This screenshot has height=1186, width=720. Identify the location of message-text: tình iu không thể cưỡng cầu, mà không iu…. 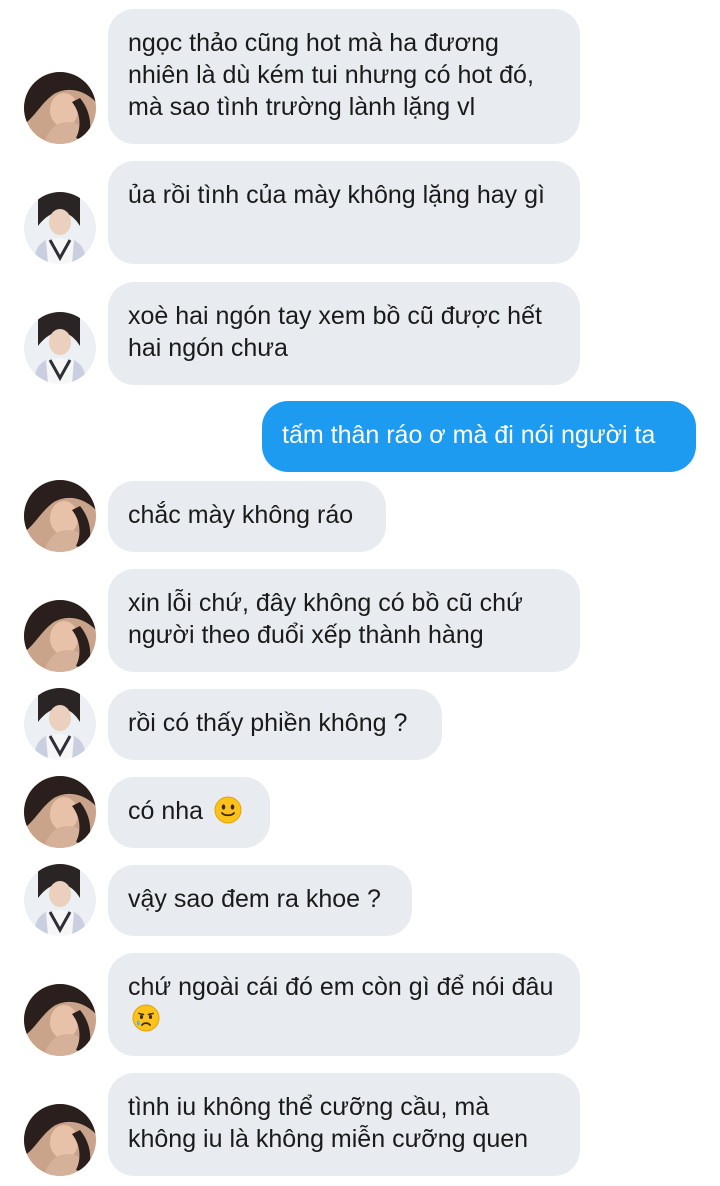
(328, 1123).